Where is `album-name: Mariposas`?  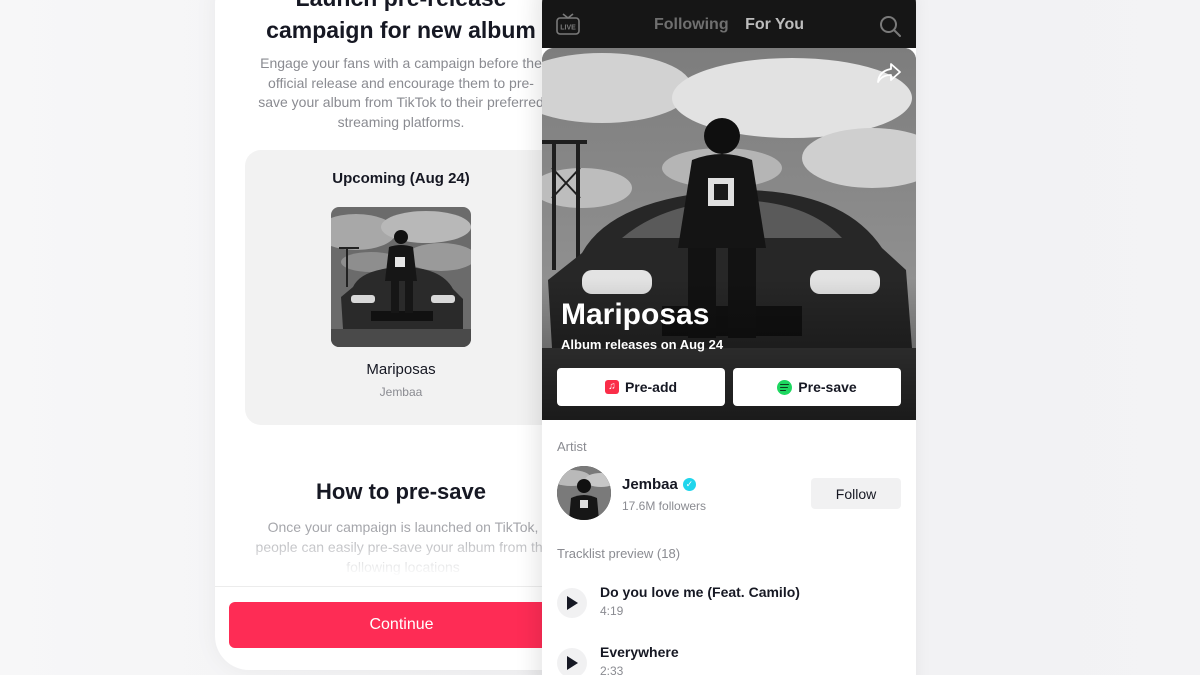 album-name: Mariposas is located at coordinates (401, 369).